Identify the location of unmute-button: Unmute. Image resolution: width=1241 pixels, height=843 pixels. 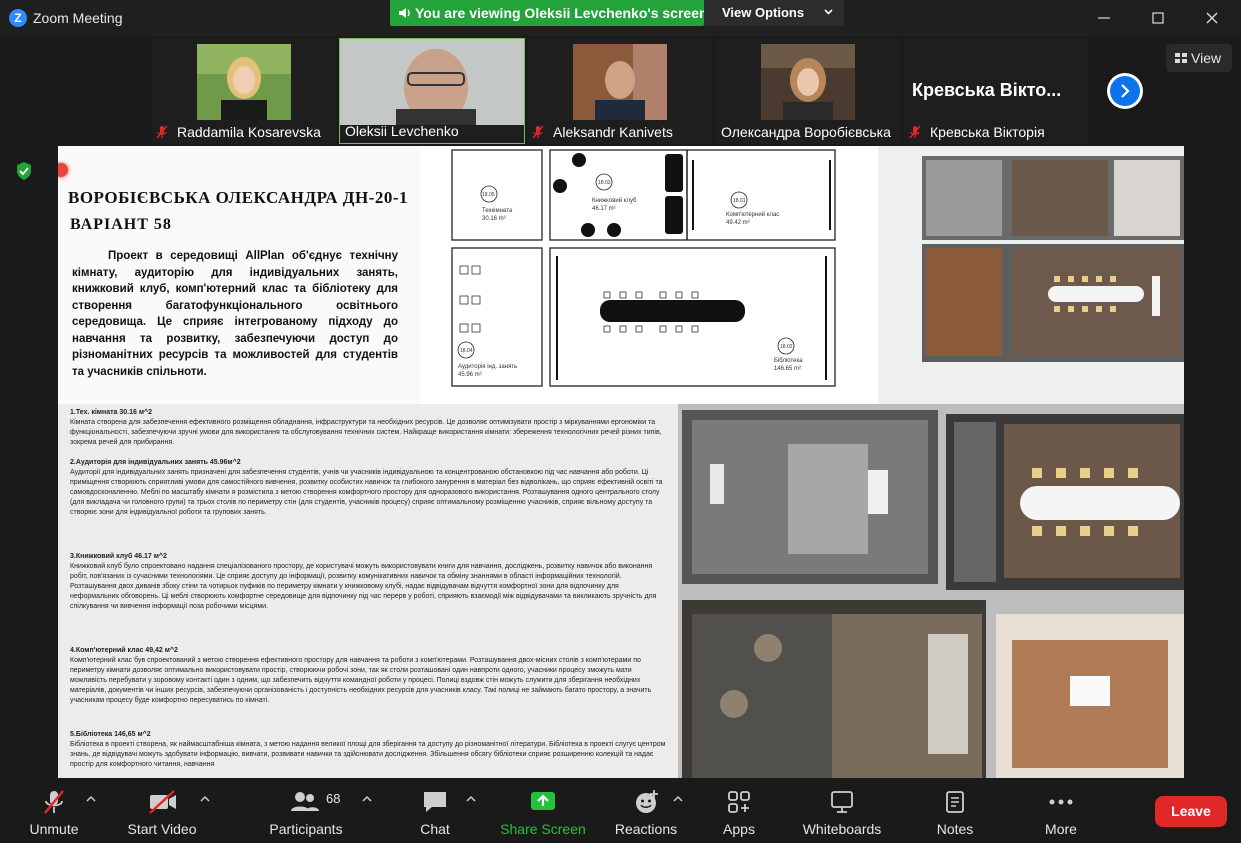
(54, 812).